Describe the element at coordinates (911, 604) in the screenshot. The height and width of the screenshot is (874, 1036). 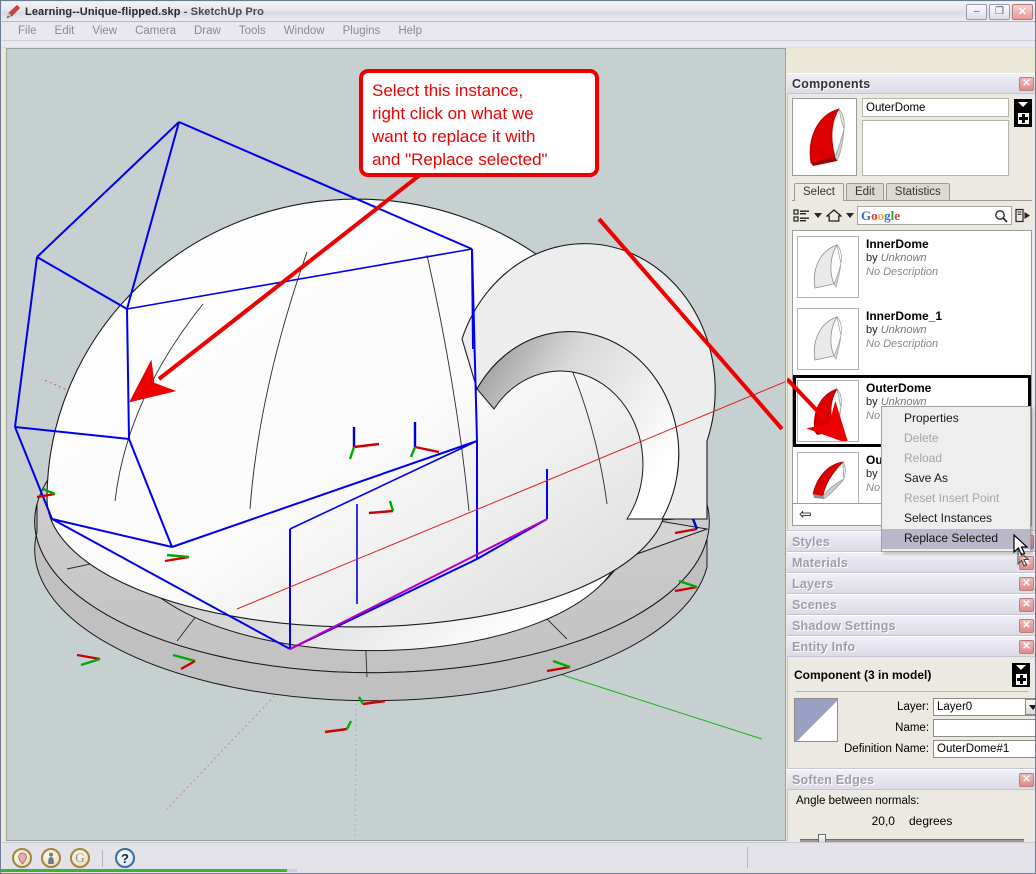
I see `scenes-tray-header: Scenes ✕` at that location.